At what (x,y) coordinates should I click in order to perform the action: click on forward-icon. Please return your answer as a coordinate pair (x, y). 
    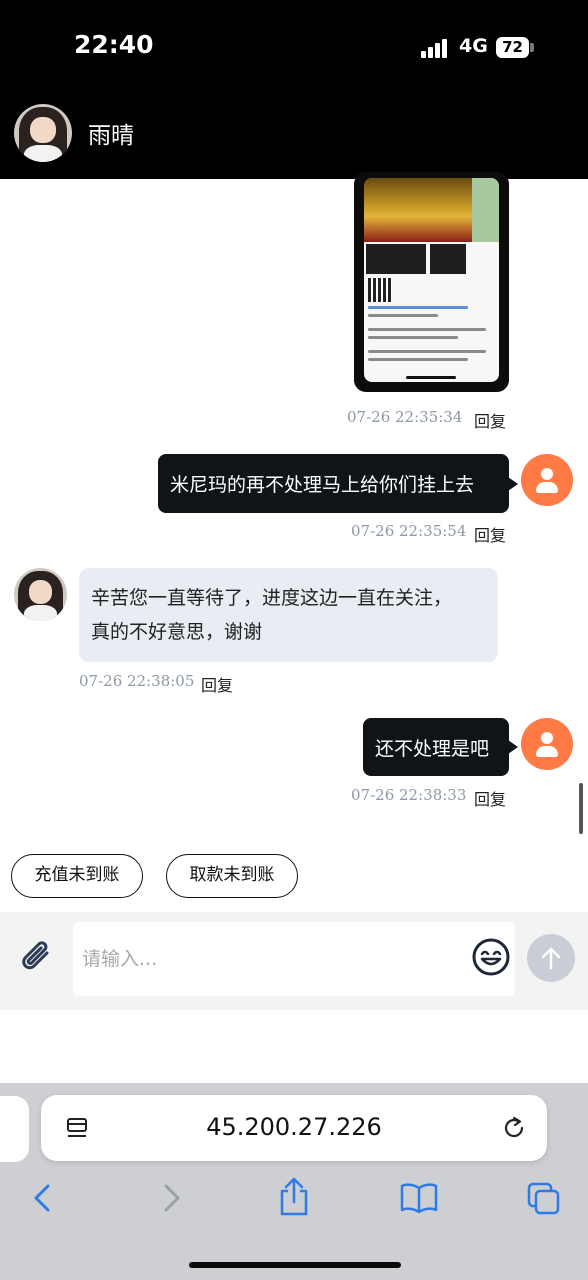
    Looking at the image, I should click on (171, 1198).